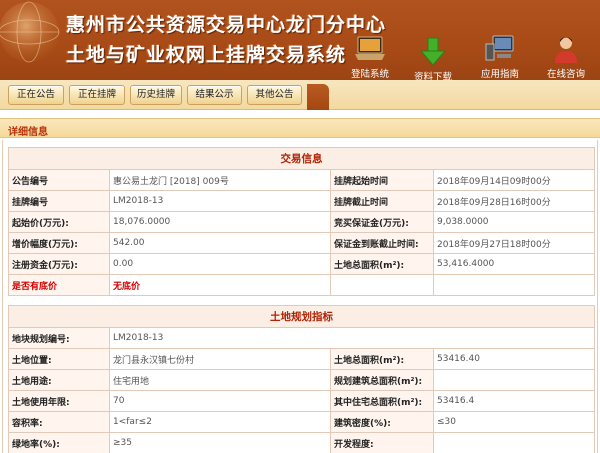 The width and height of the screenshot is (600, 453). I want to click on system-title-line1: 惠州市公共资源交易中心龙门分中心, so click(226, 25).